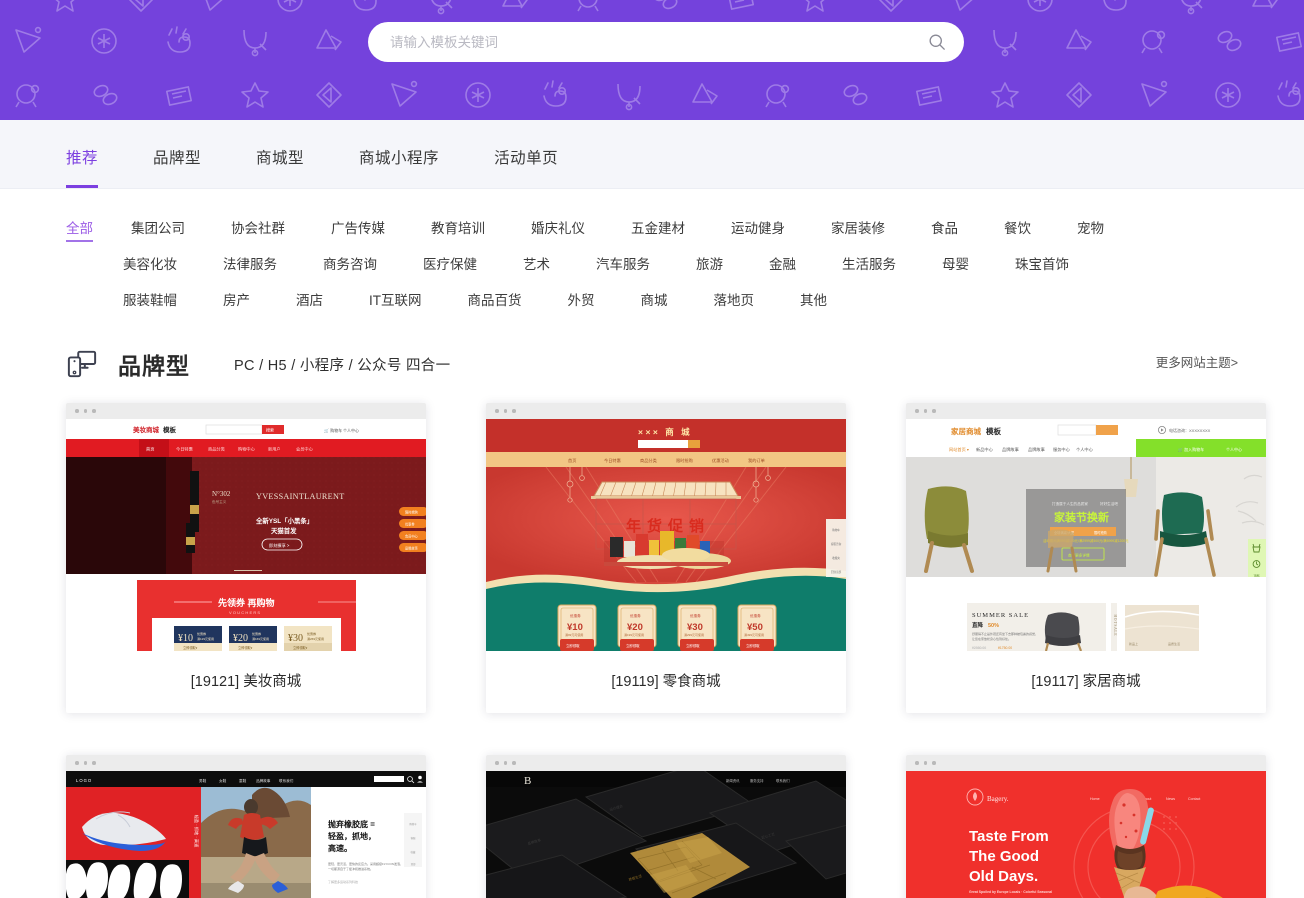 The width and height of the screenshot is (1304, 898). What do you see at coordinates (236, 301) in the screenshot?
I see `category-item: 房产` at bounding box center [236, 301].